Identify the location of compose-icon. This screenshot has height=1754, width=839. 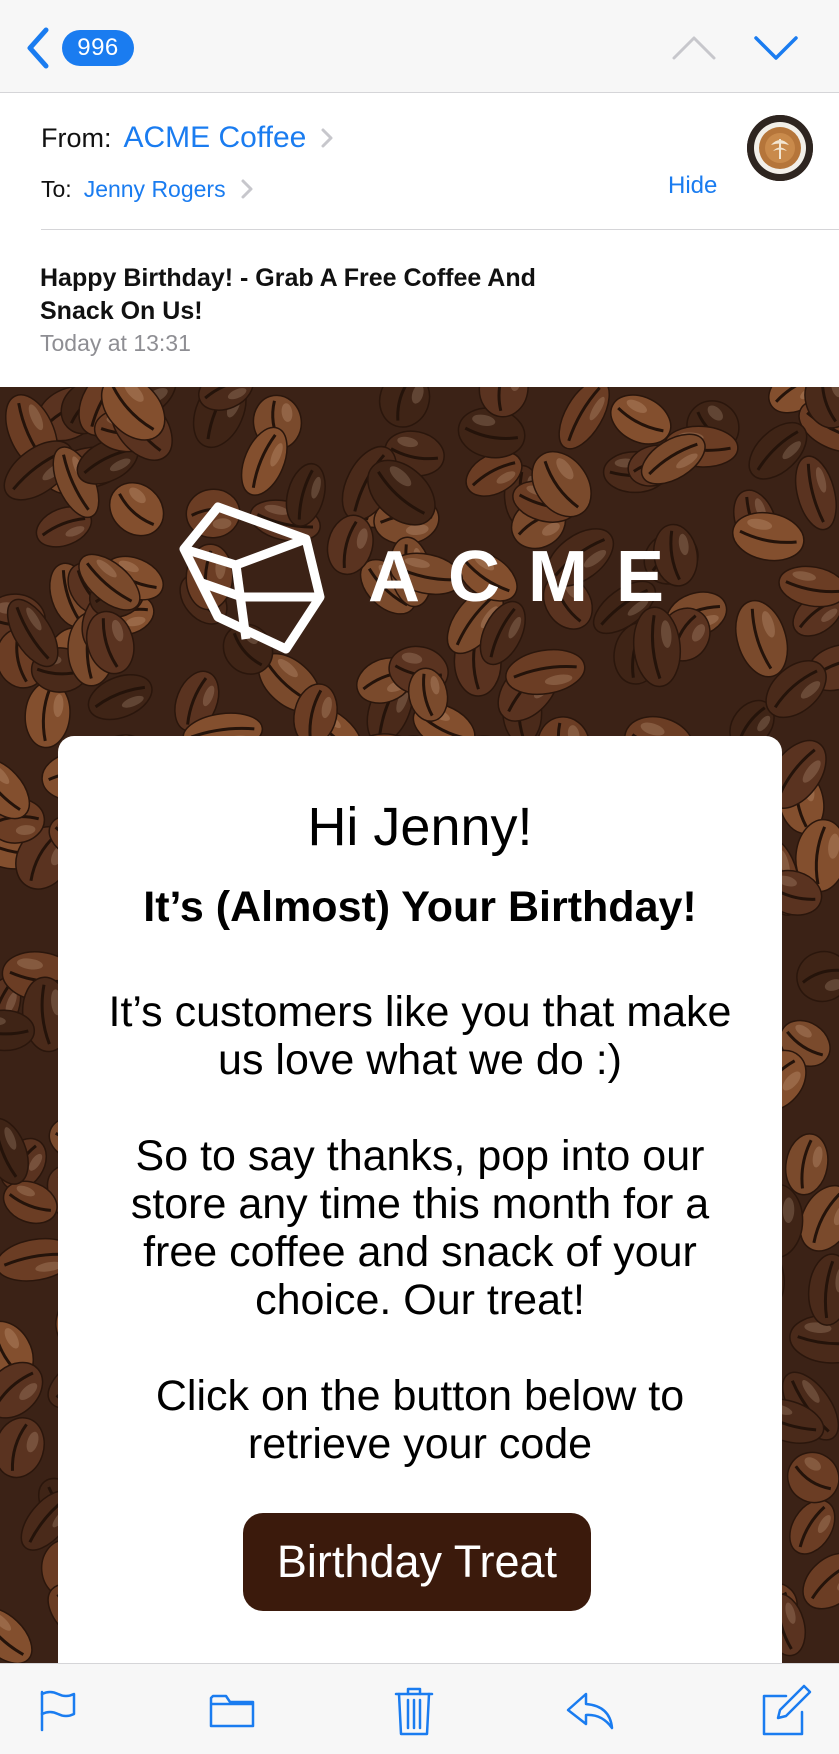
(787, 1710).